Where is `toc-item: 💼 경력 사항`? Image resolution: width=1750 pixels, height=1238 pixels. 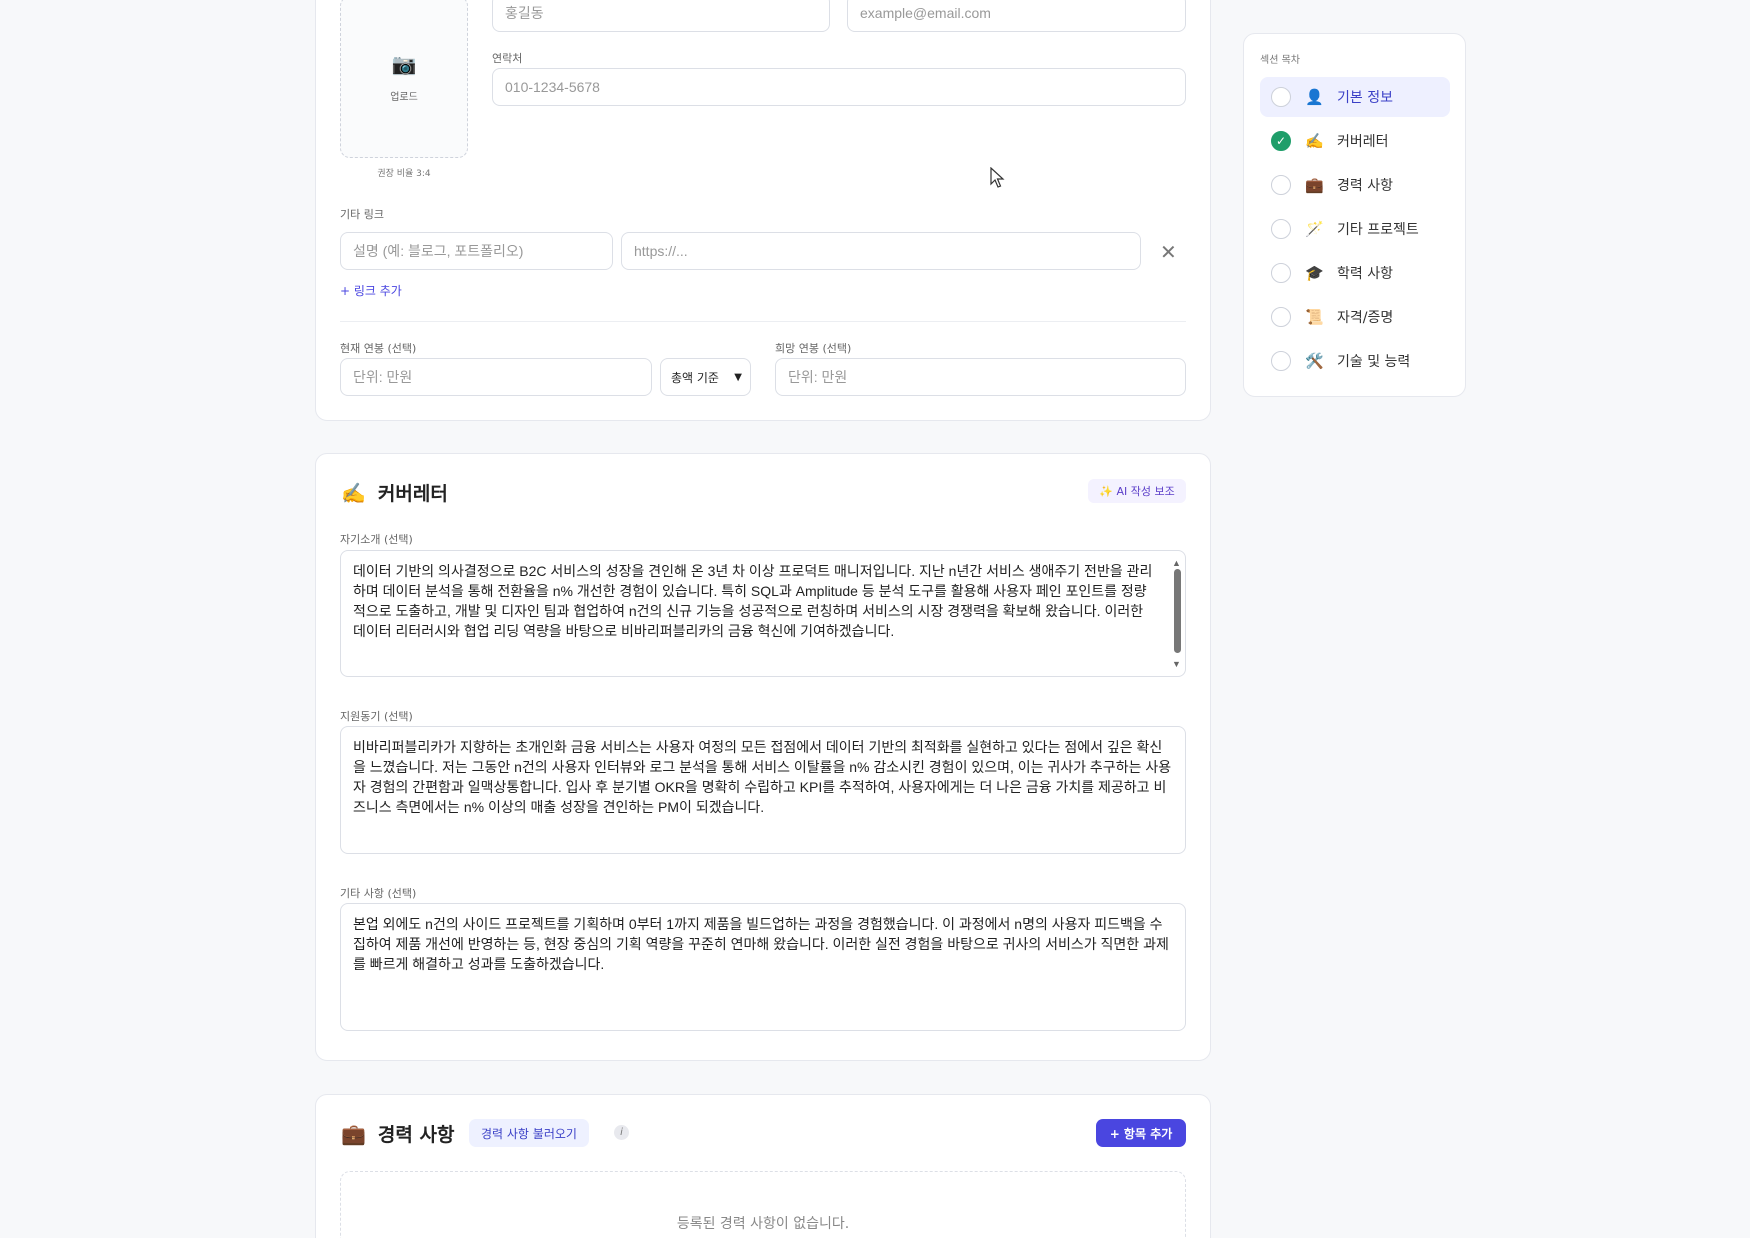 toc-item: 💼 경력 사항 is located at coordinates (1355, 185).